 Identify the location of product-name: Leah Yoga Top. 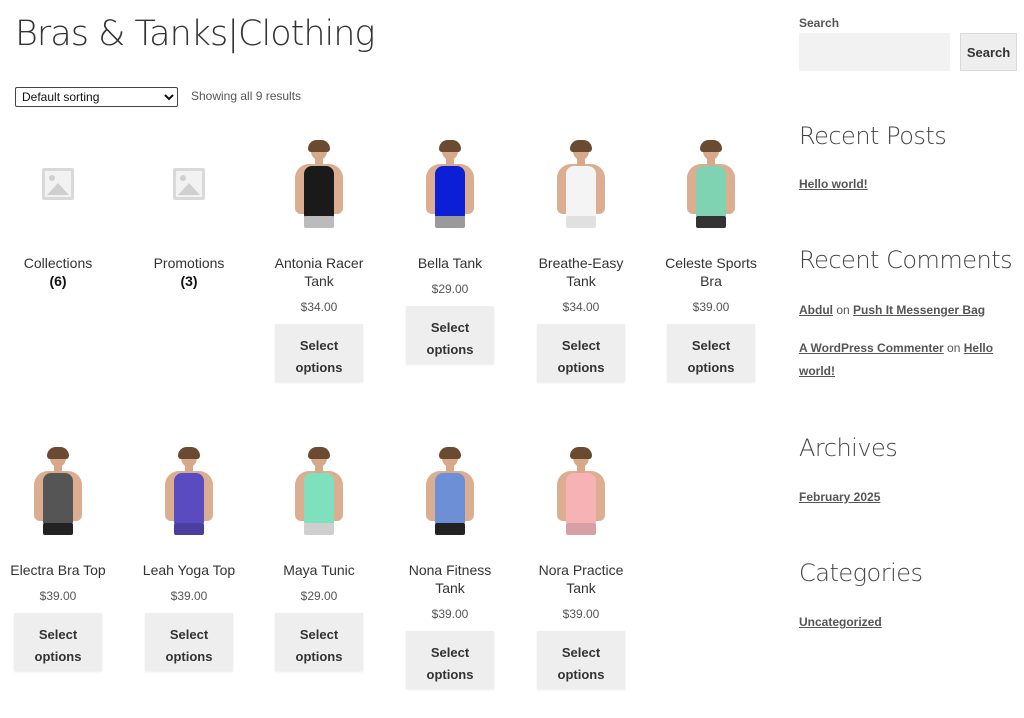
(189, 570).